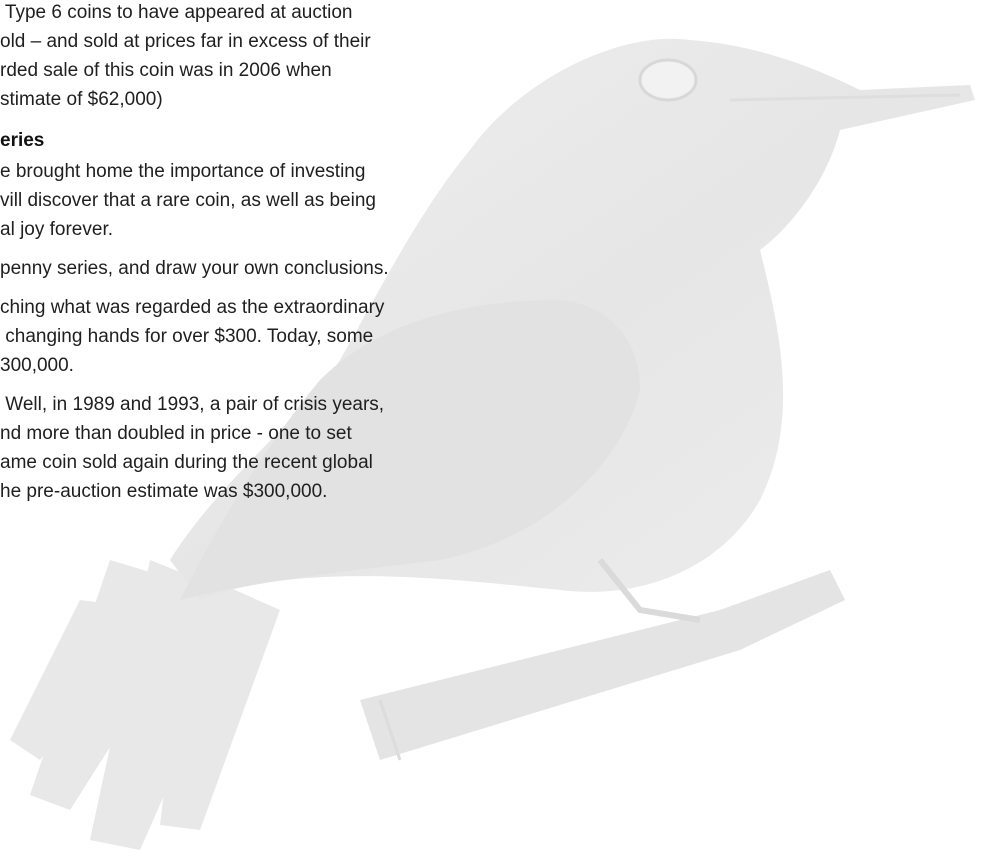  I want to click on paragraph-1-line-1: Type 6 coins to have appeared at auction, so click(176, 12).